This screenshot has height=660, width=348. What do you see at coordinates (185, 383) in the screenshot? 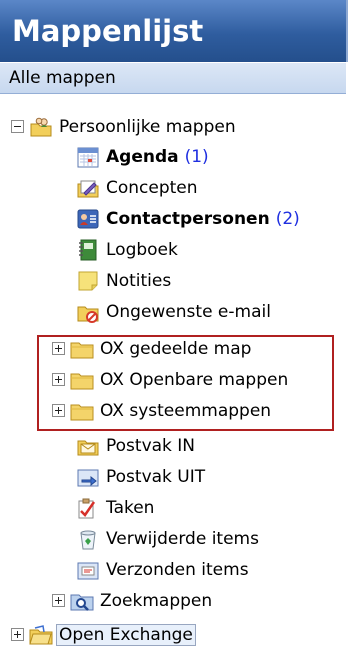
I see `highlight-box` at bounding box center [185, 383].